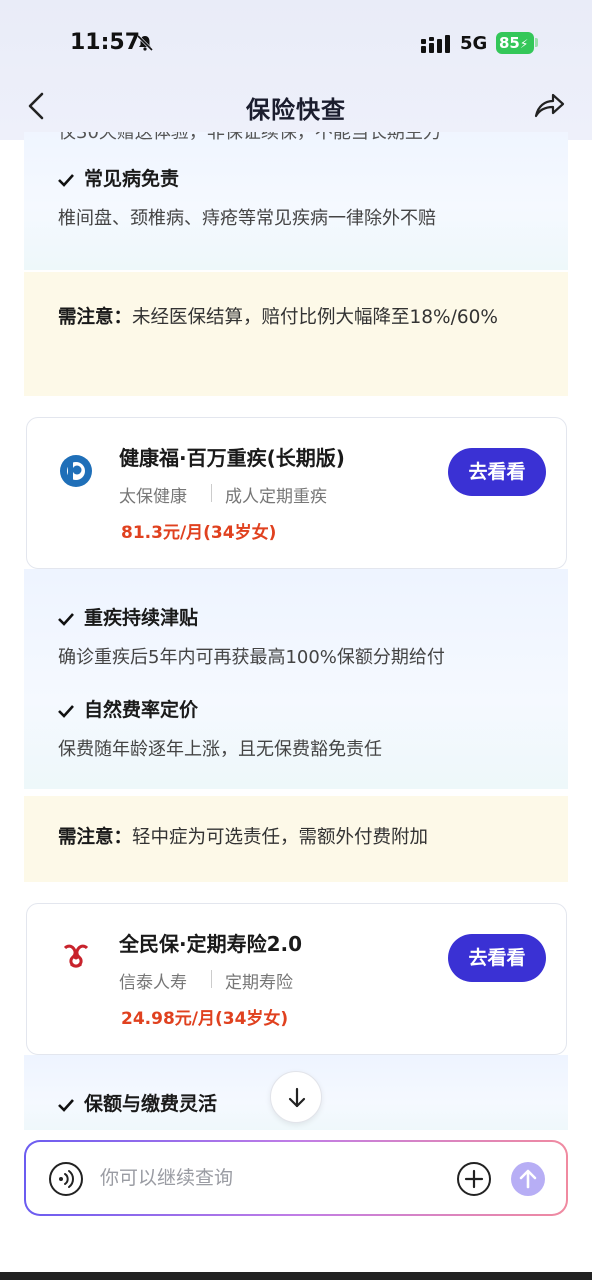 Image resolution: width=592 pixels, height=1280 pixels. Describe the element at coordinates (76, 471) in the screenshot. I see `cpic-logo-icon` at that location.